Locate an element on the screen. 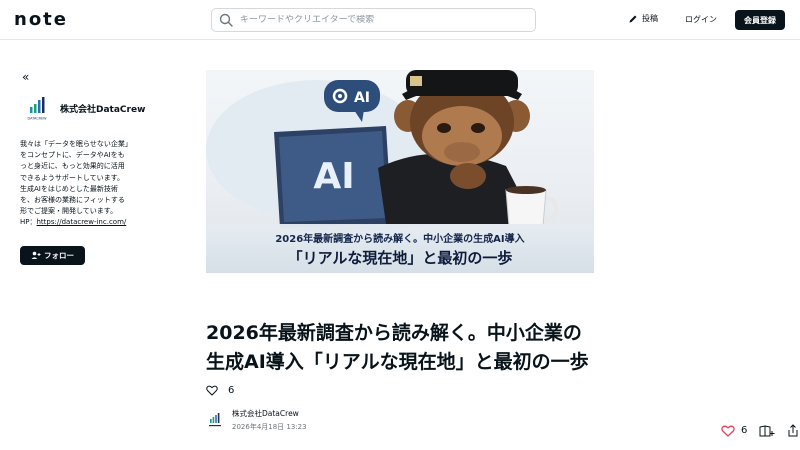 The height and width of the screenshot is (450, 800). creator-profile: DATACREW 株式会社DataCrew is located at coordinates (83, 108).